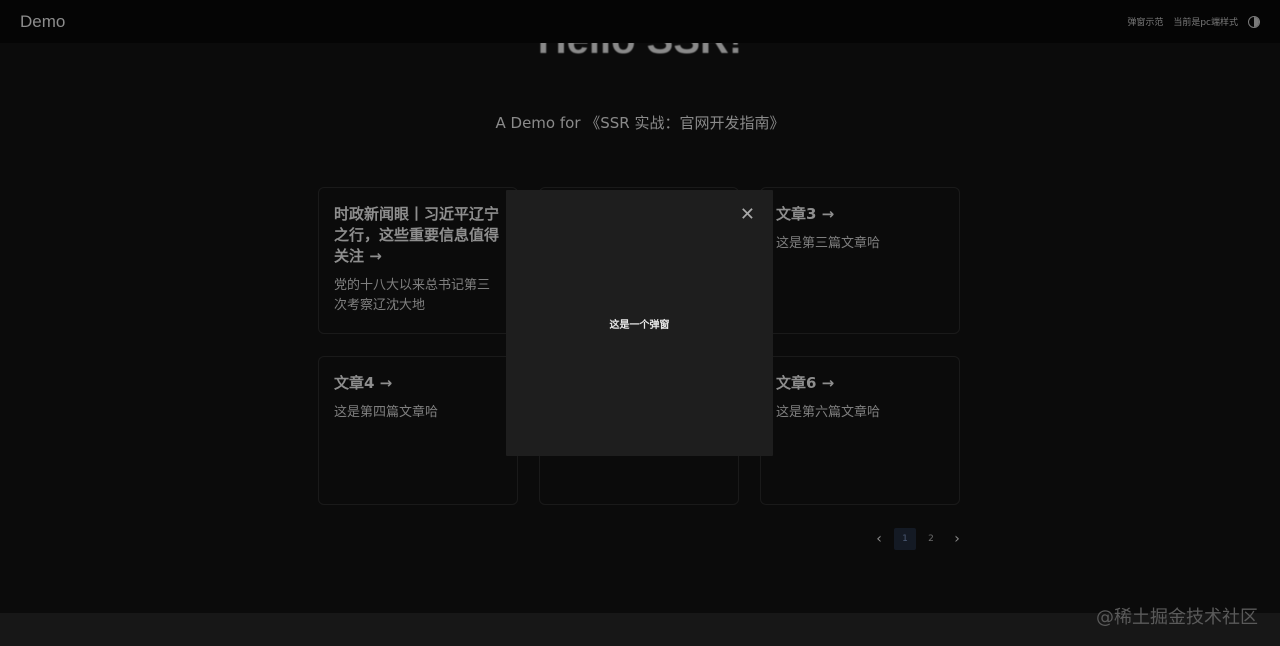  I want to click on article-card-4: 文章4 → 这是第四篇文章哈, so click(418, 430).